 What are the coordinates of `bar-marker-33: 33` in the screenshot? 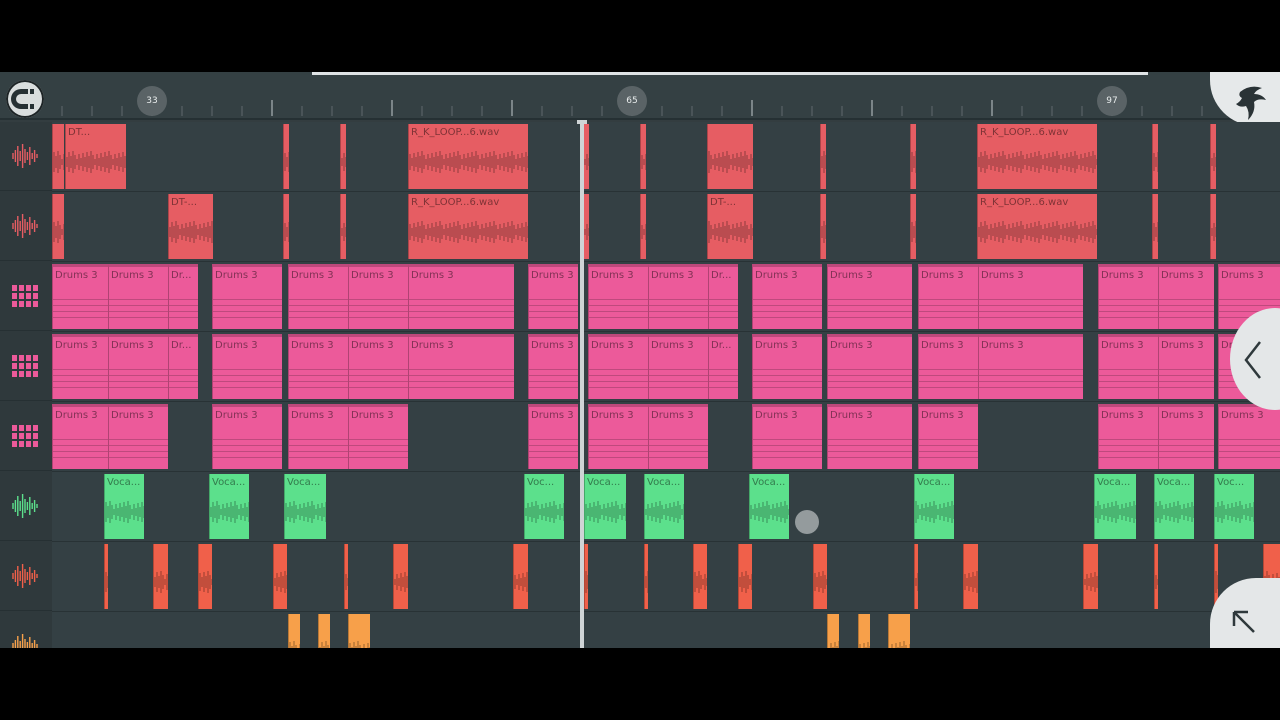 It's located at (152, 101).